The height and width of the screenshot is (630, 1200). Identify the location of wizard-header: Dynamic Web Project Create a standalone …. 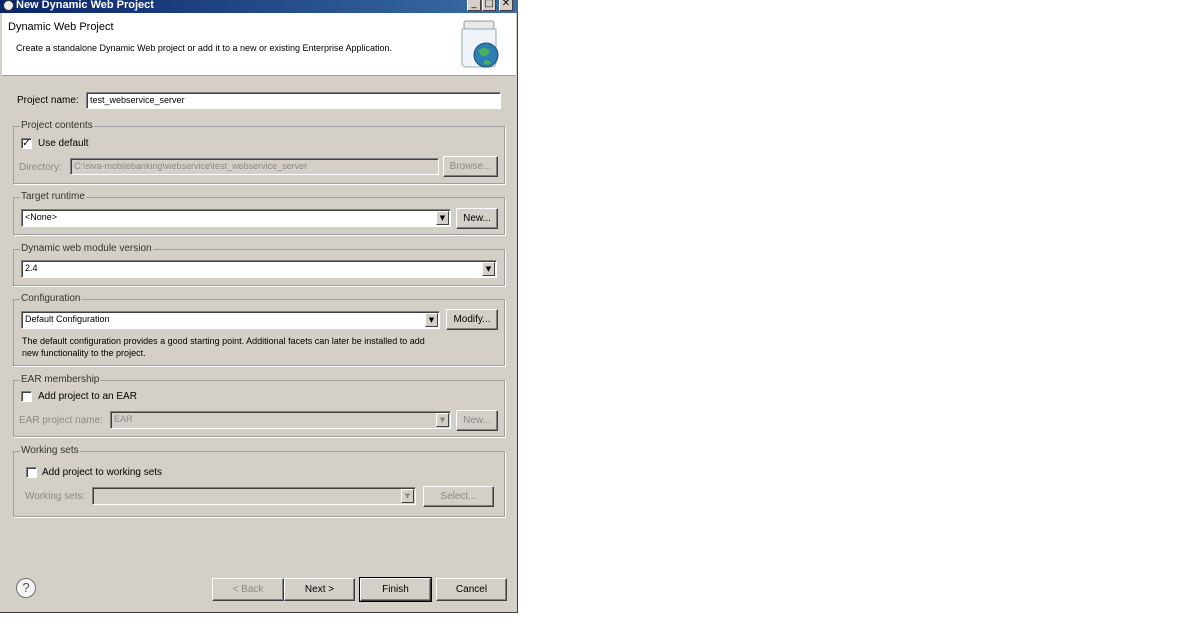
(259, 44).